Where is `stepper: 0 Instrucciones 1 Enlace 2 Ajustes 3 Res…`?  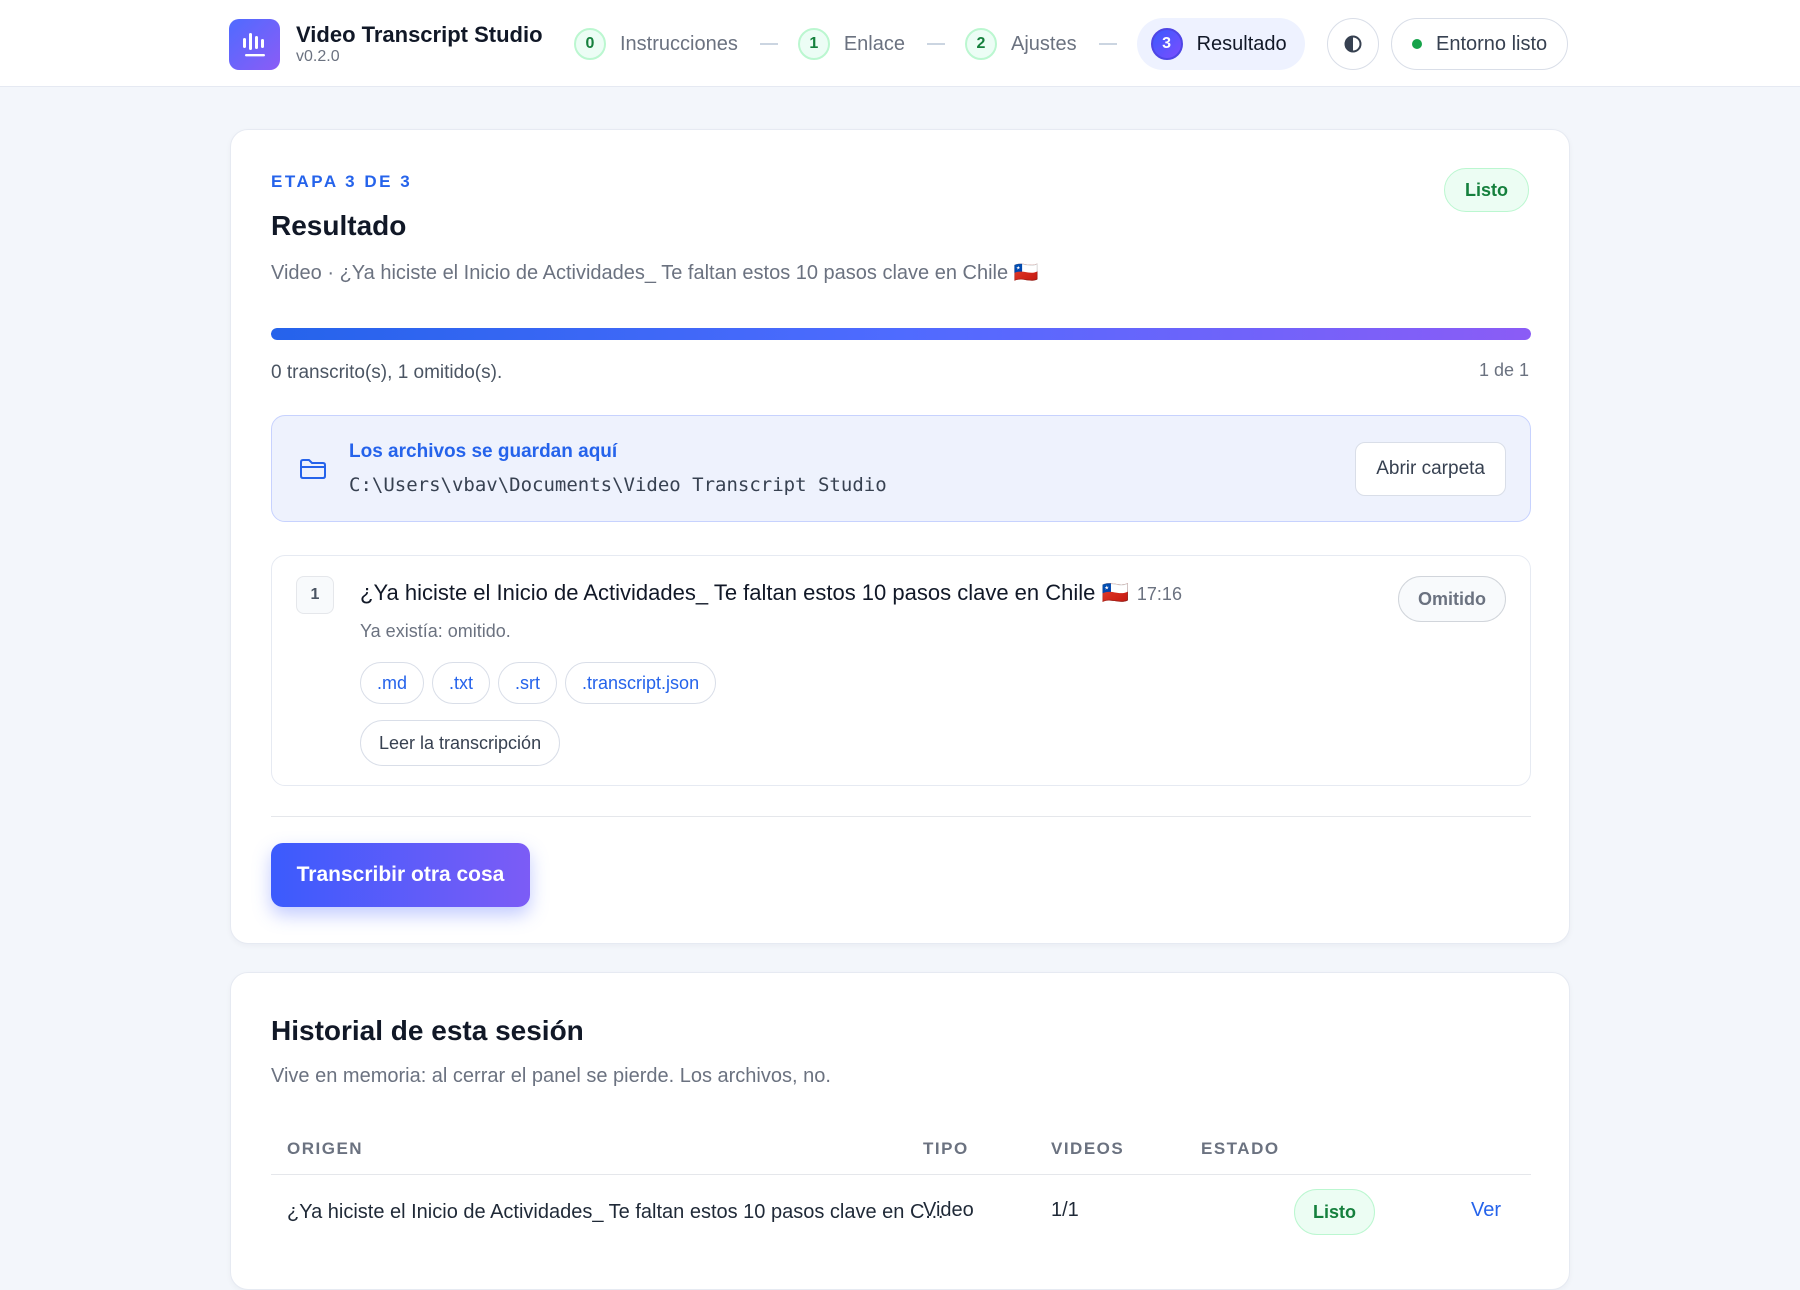
stepper: 0 Instrucciones 1 Enlace 2 Ajustes 3 Res… is located at coordinates (939, 44).